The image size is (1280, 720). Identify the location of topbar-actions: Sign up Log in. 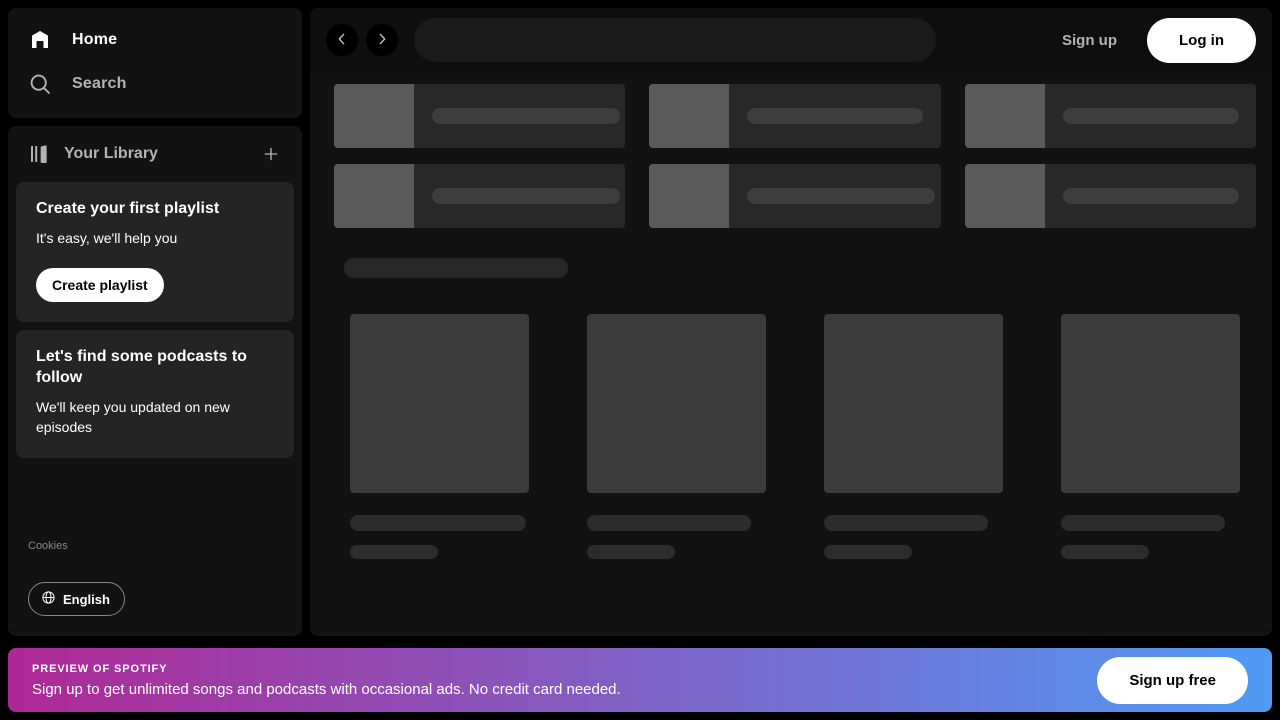
(1148, 40).